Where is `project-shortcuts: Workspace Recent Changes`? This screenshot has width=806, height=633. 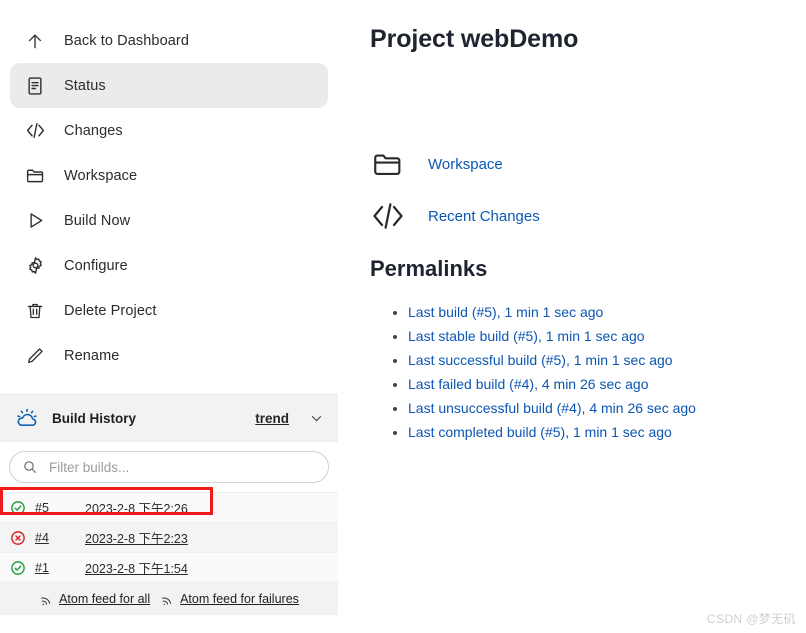
project-shortcuts: Workspace Recent Changes is located at coordinates (579, 190).